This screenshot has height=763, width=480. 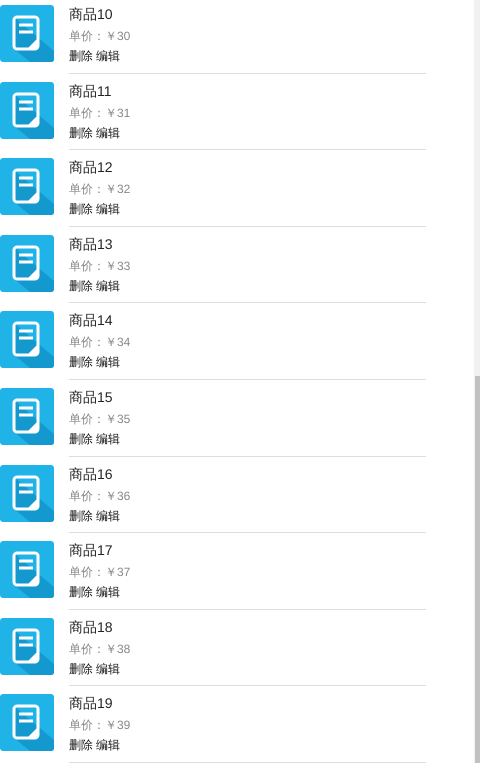 I want to click on unit-price: 单价：￥36, so click(x=100, y=496).